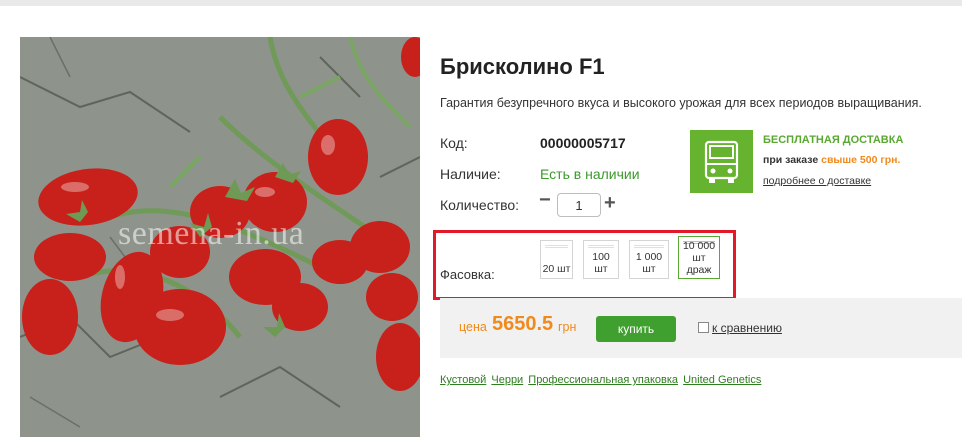 The width and height of the screenshot is (962, 440). Describe the element at coordinates (567, 327) in the screenshot. I see `price-currency: грн` at that location.